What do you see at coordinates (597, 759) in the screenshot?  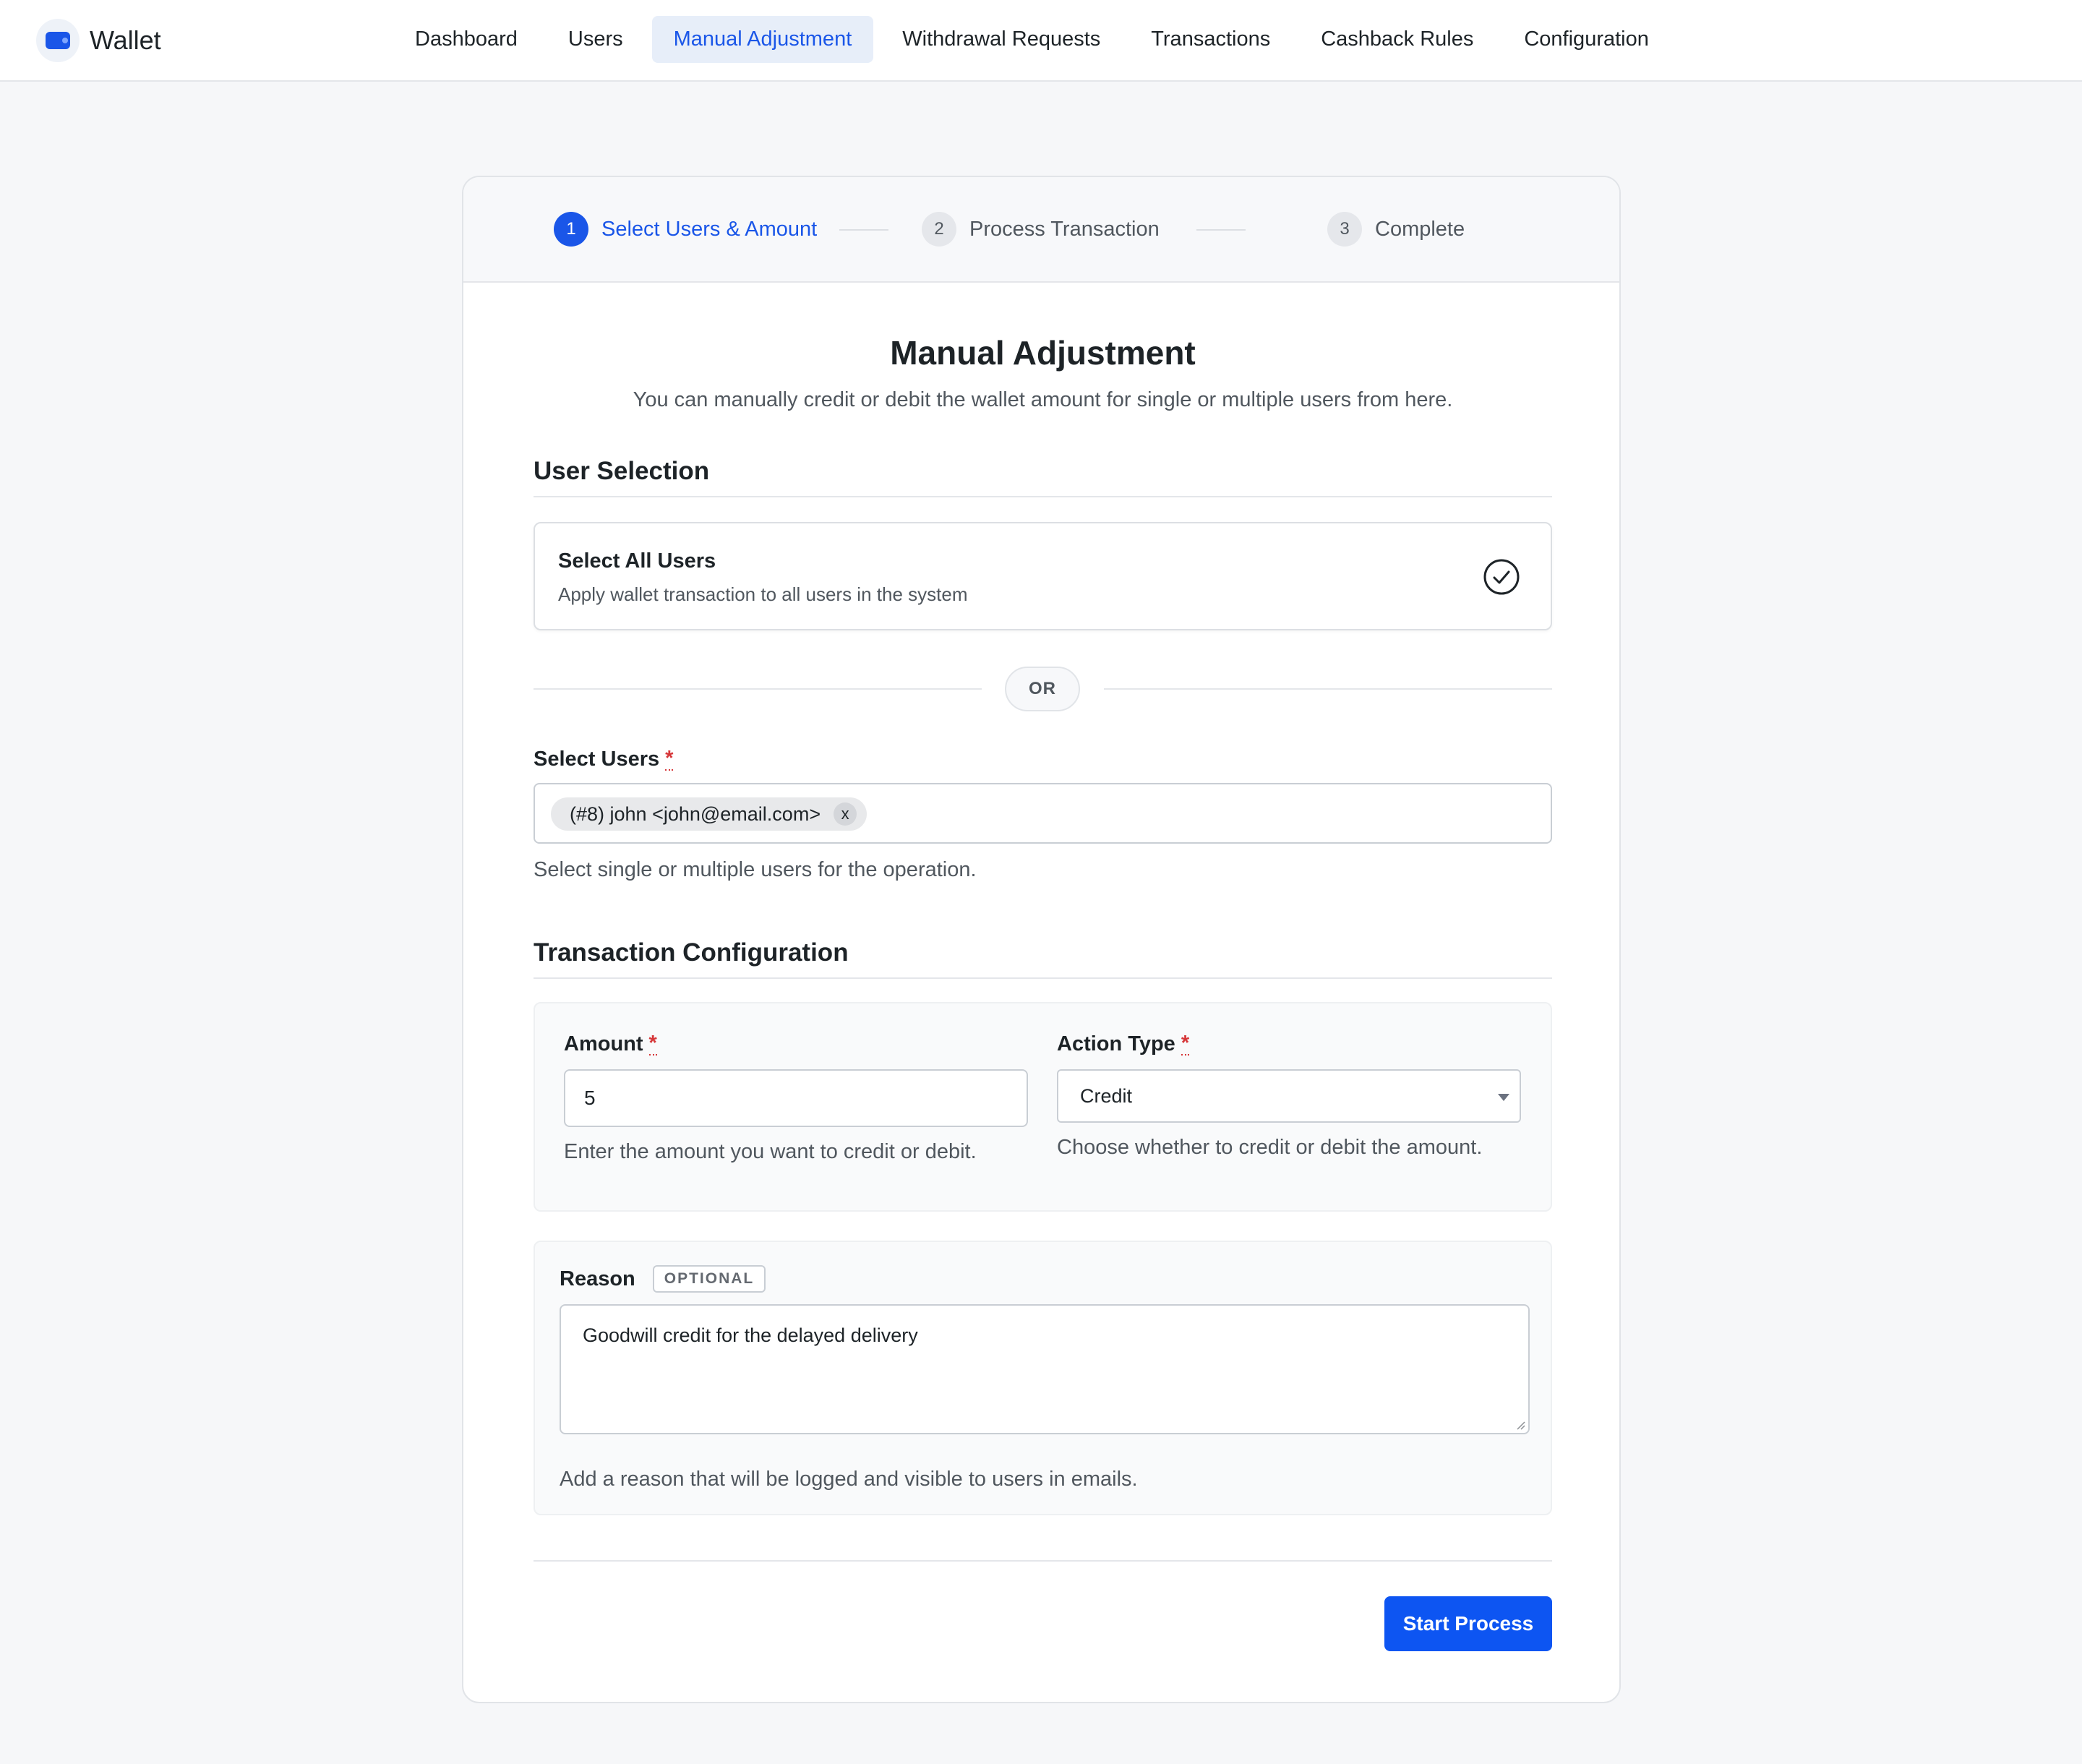 I see `select-users-label-text: Select Users` at bounding box center [597, 759].